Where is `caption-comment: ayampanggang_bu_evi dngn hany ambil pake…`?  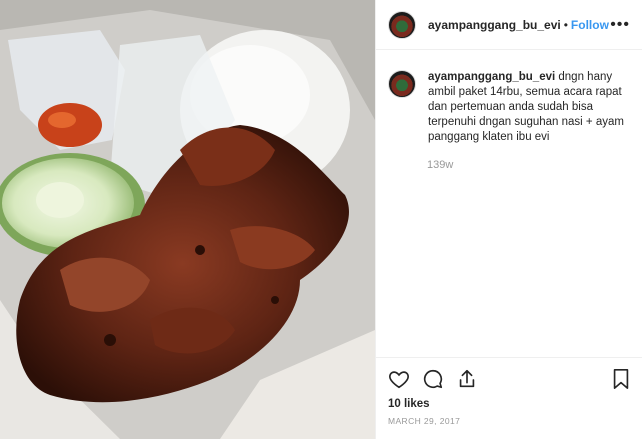 caption-comment: ayampanggang_bu_evi dngn hany ambil pake… is located at coordinates (509, 97).